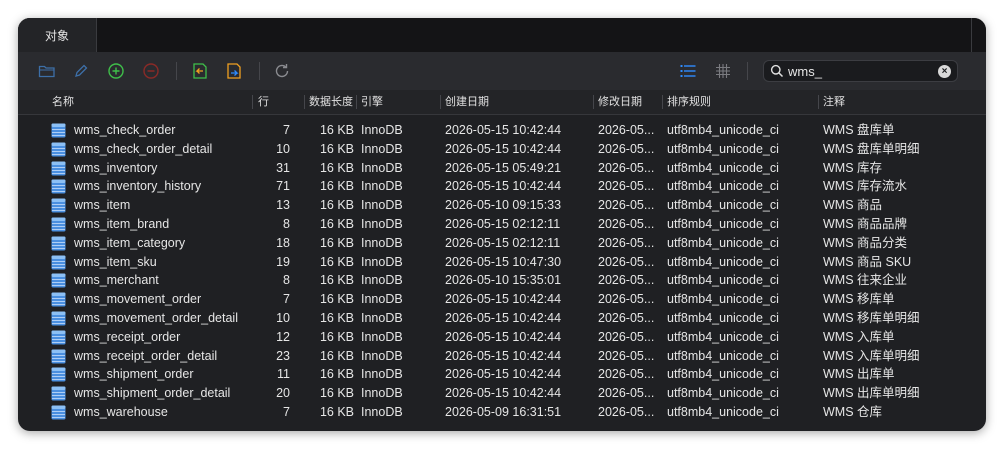 This screenshot has height=450, width=1005. What do you see at coordinates (859, 374) in the screenshot?
I see `cell-comment: WMS 出库单` at bounding box center [859, 374].